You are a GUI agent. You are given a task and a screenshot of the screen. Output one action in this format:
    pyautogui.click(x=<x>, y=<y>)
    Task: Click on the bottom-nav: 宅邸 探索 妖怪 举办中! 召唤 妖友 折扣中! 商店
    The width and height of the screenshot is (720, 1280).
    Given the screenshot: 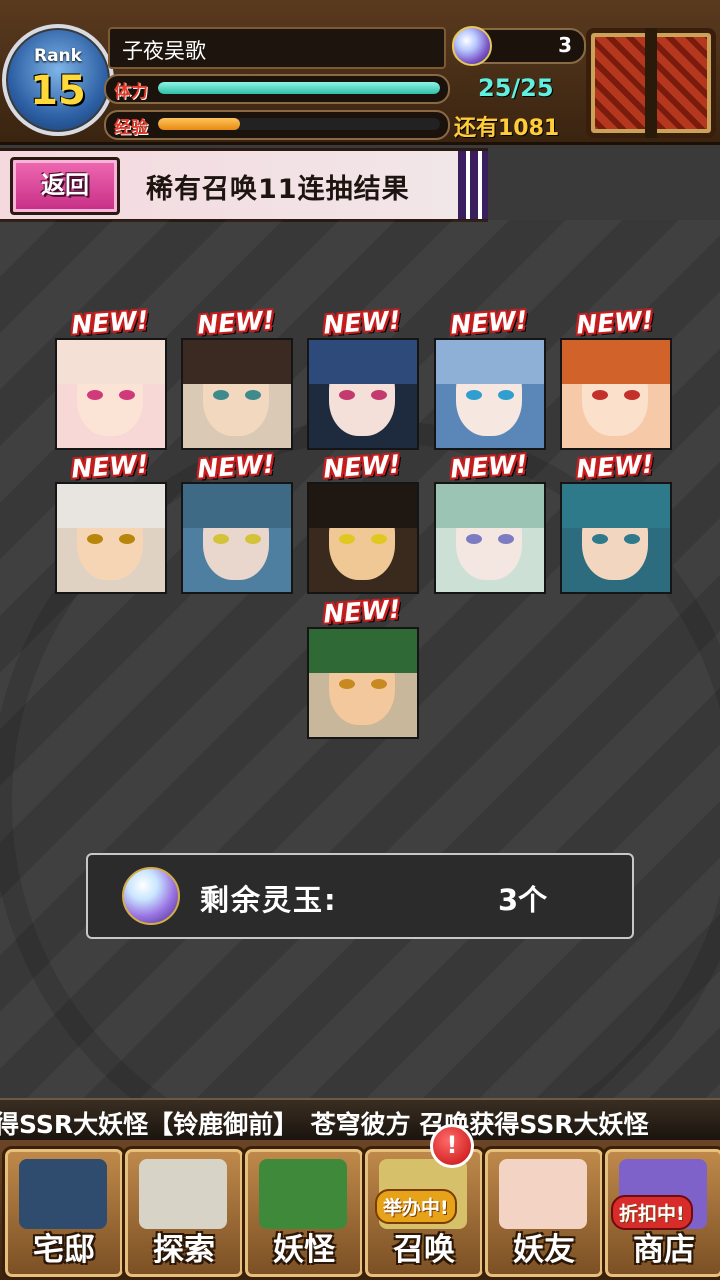 What is the action you would take?
    pyautogui.click(x=360, y=1210)
    